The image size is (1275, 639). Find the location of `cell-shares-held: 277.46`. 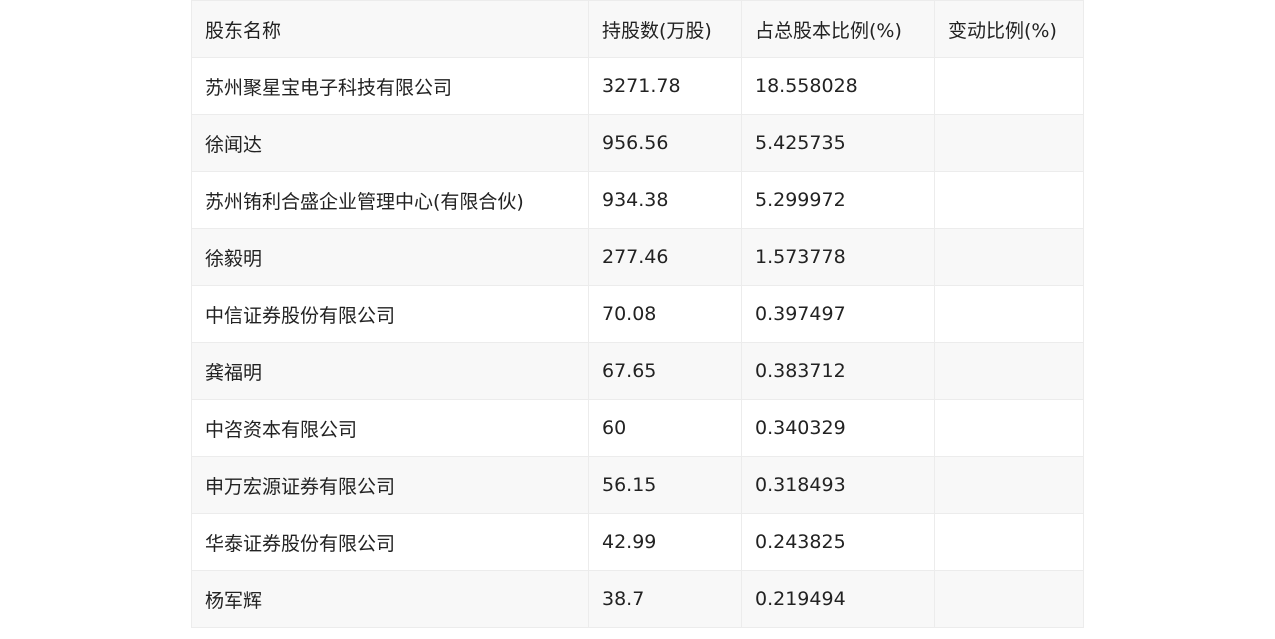

cell-shares-held: 277.46 is located at coordinates (665, 257).